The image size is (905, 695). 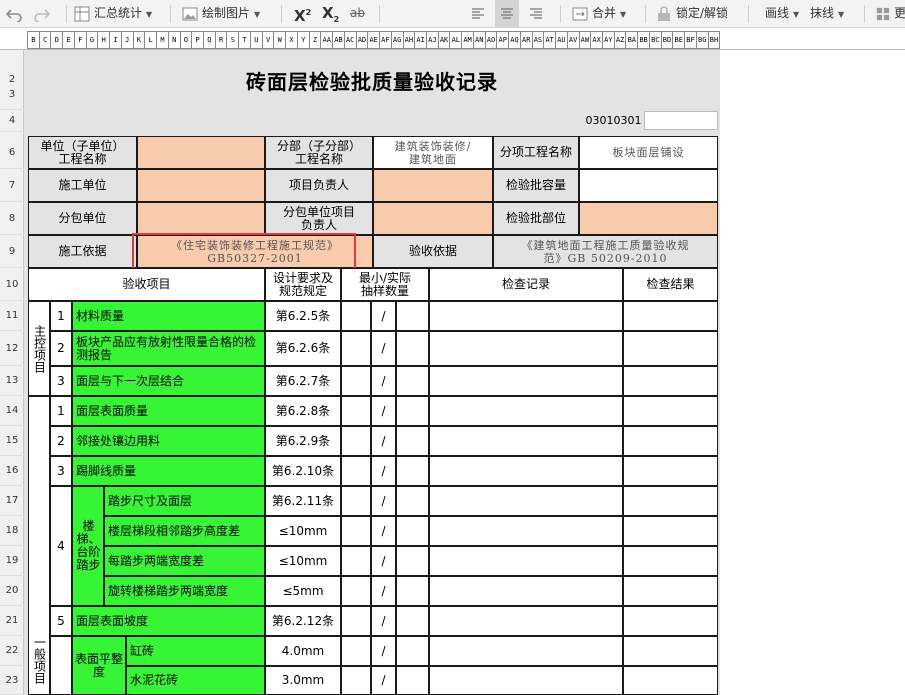 I want to click on column-label: AB, so click(x=339, y=40).